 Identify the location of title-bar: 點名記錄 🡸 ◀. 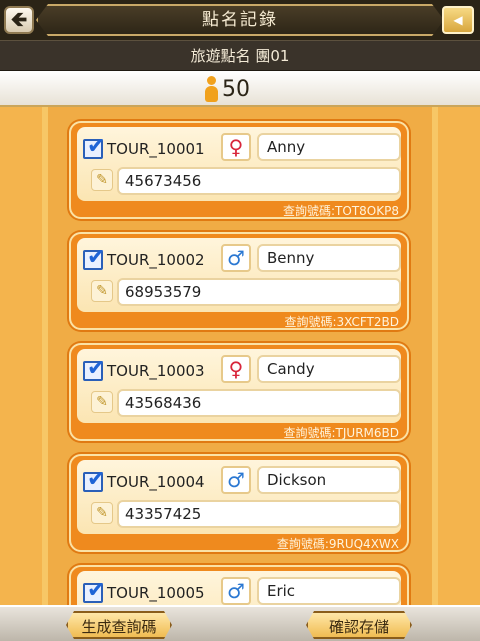
(240, 20).